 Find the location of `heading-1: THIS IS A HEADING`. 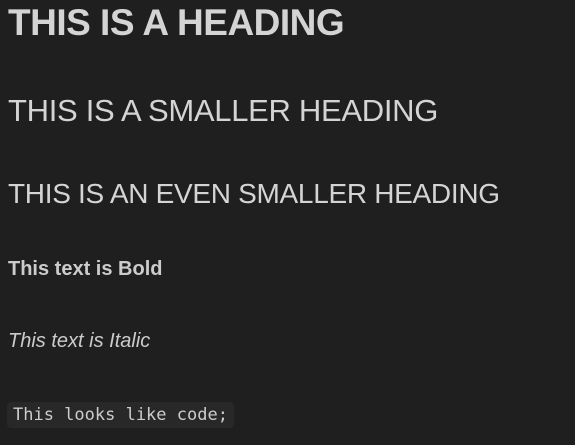

heading-1: THIS IS A HEADING is located at coordinates (176, 22).